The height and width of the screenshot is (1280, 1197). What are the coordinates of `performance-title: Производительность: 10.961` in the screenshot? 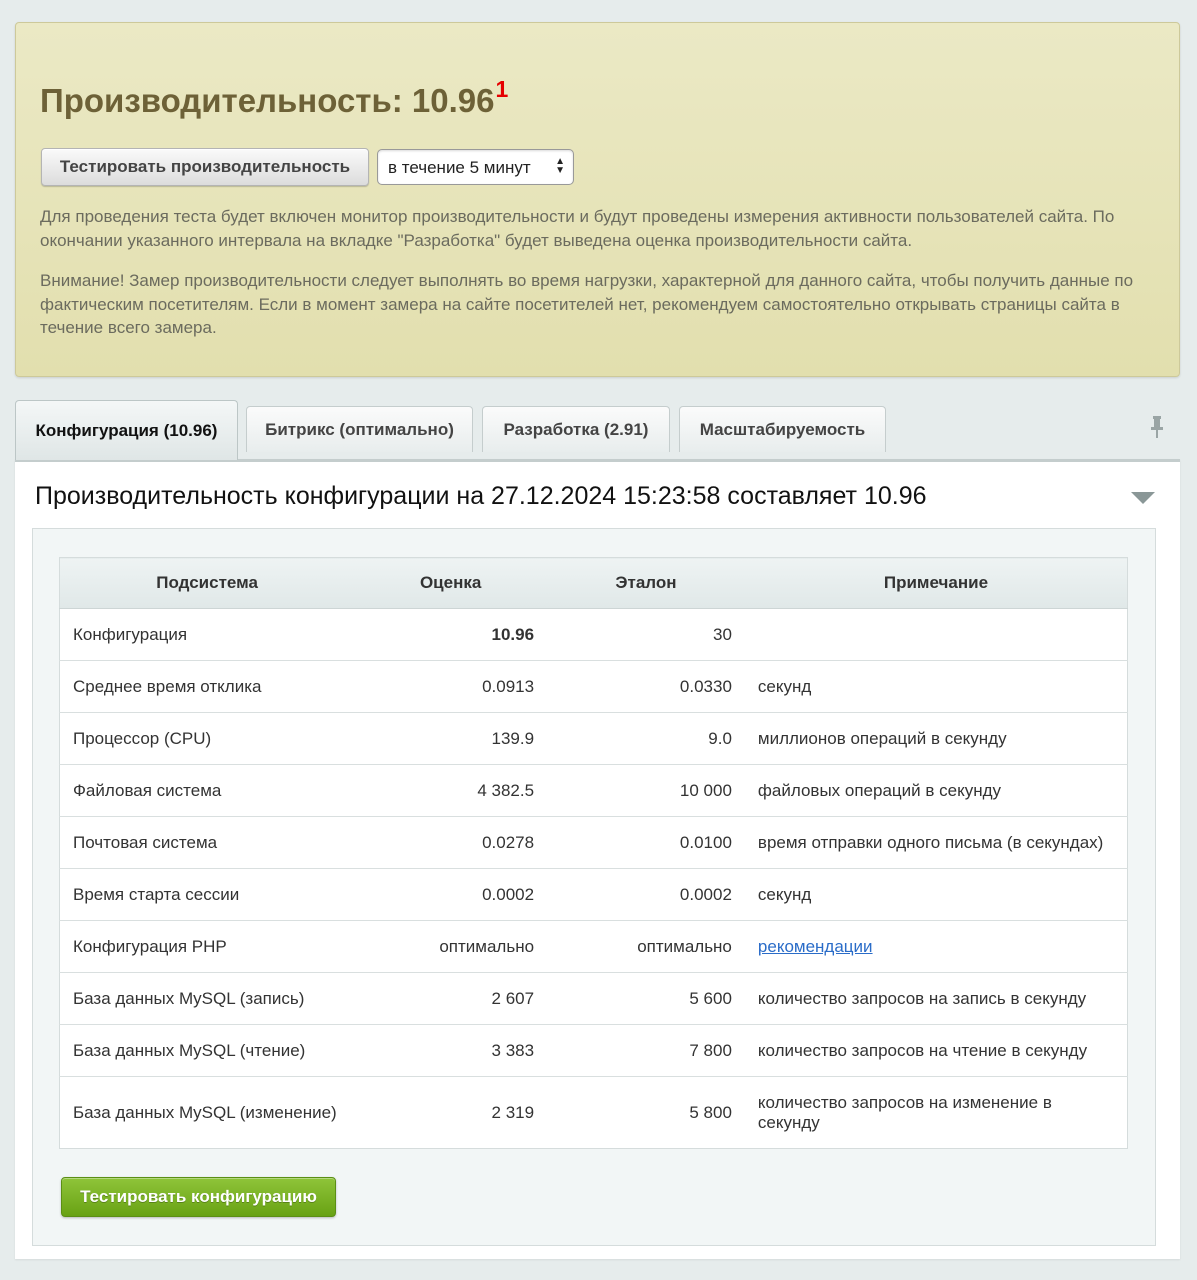 It's located at (274, 98).